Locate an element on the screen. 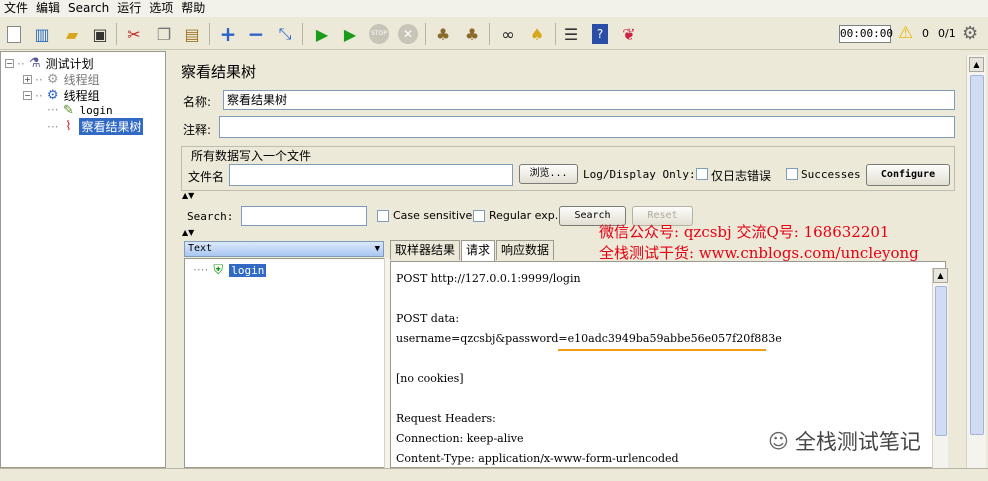 This screenshot has height=481, width=988. tree-node-login: ··· ✎ login is located at coordinates (80, 110).